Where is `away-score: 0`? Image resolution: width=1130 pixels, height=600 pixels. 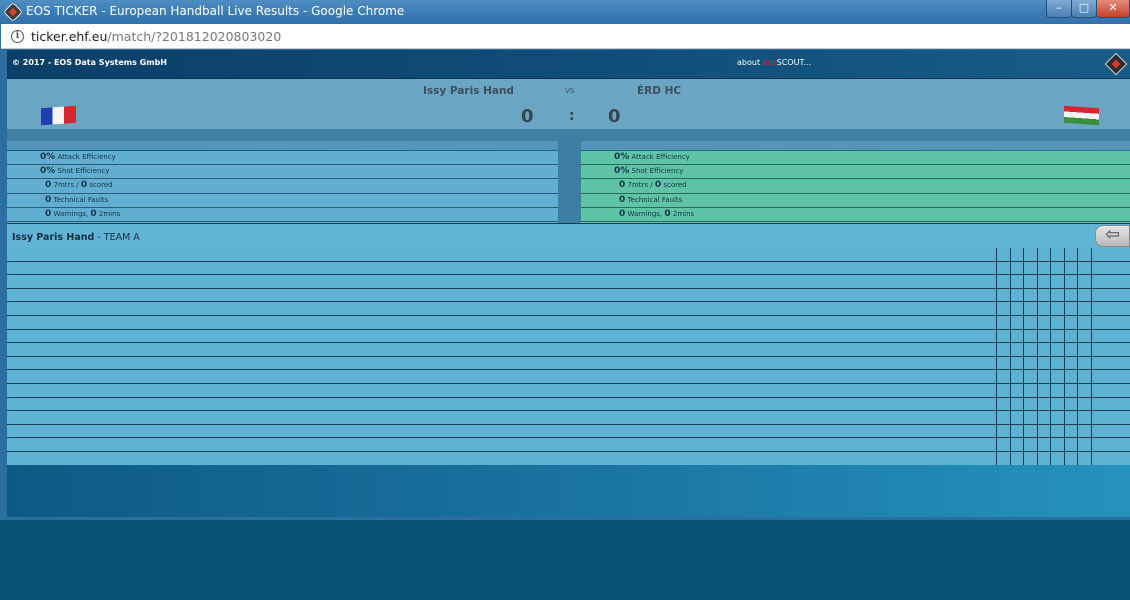 away-score: 0 is located at coordinates (614, 116).